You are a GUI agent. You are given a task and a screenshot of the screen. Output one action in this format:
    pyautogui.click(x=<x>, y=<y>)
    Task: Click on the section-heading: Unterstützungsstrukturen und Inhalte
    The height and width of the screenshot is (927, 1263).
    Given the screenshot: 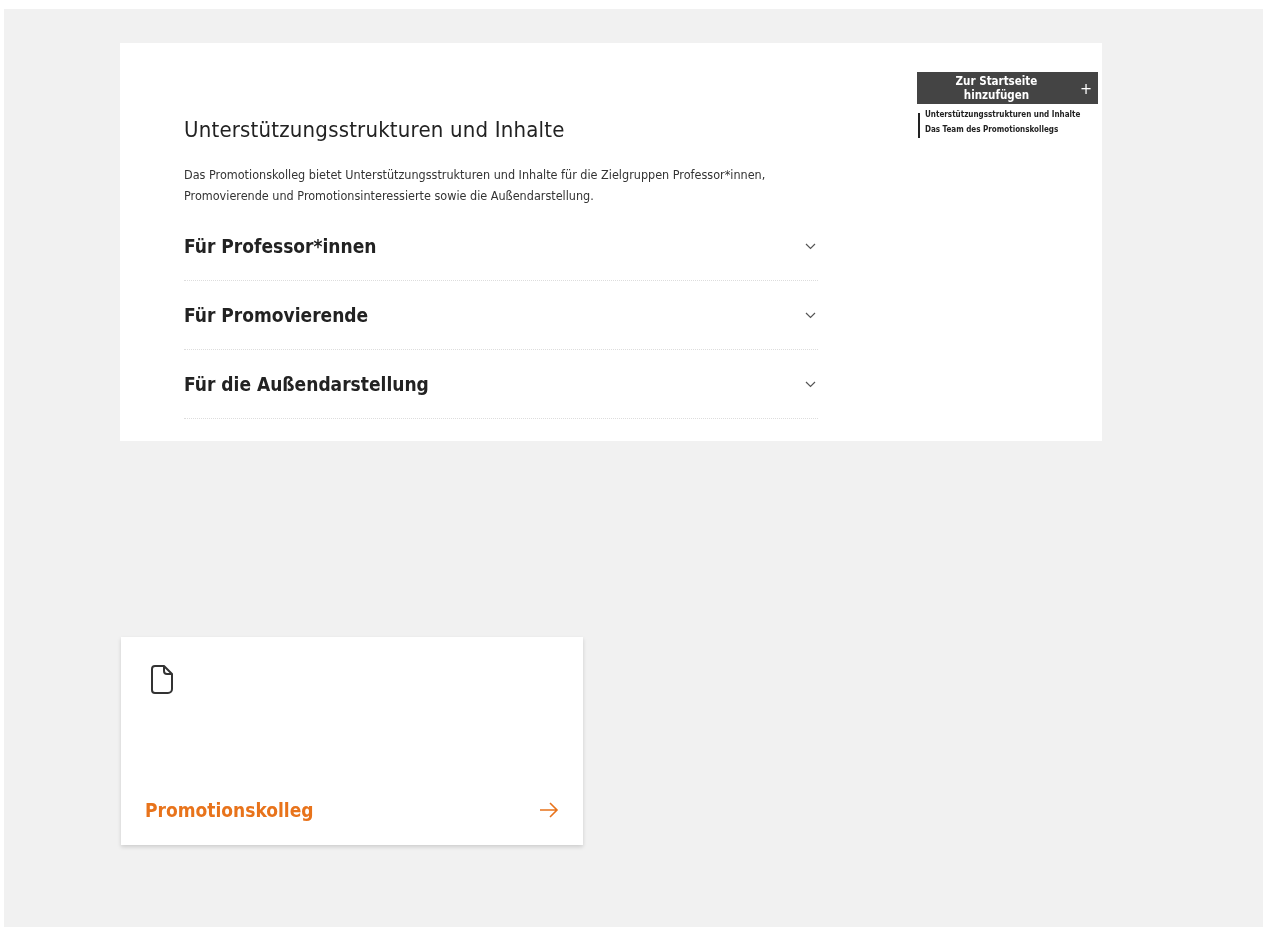 What is the action you would take?
    pyautogui.click(x=375, y=129)
    